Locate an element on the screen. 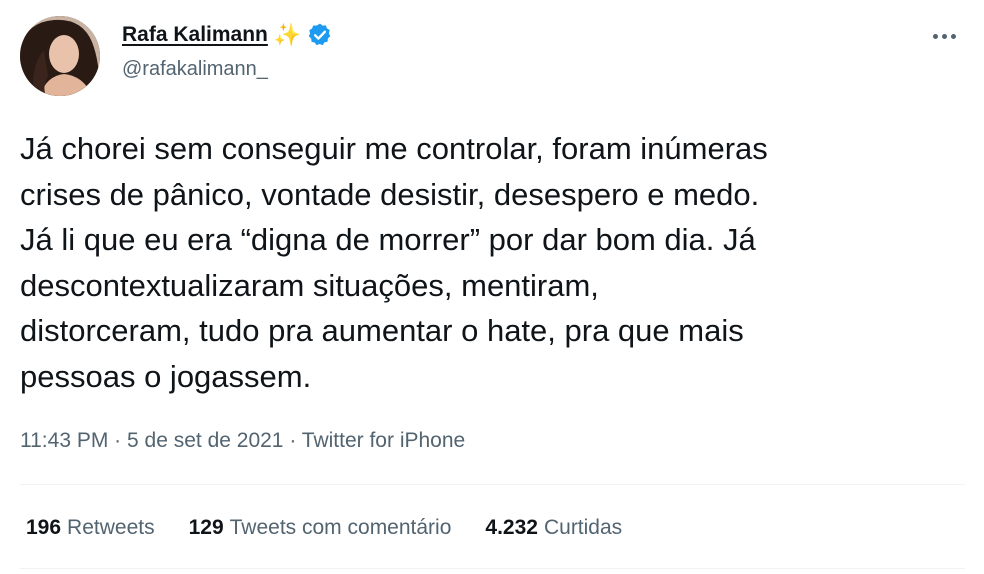 This screenshot has width=984, height=574. tweet-time: 11:43 PM is located at coordinates (64, 440).